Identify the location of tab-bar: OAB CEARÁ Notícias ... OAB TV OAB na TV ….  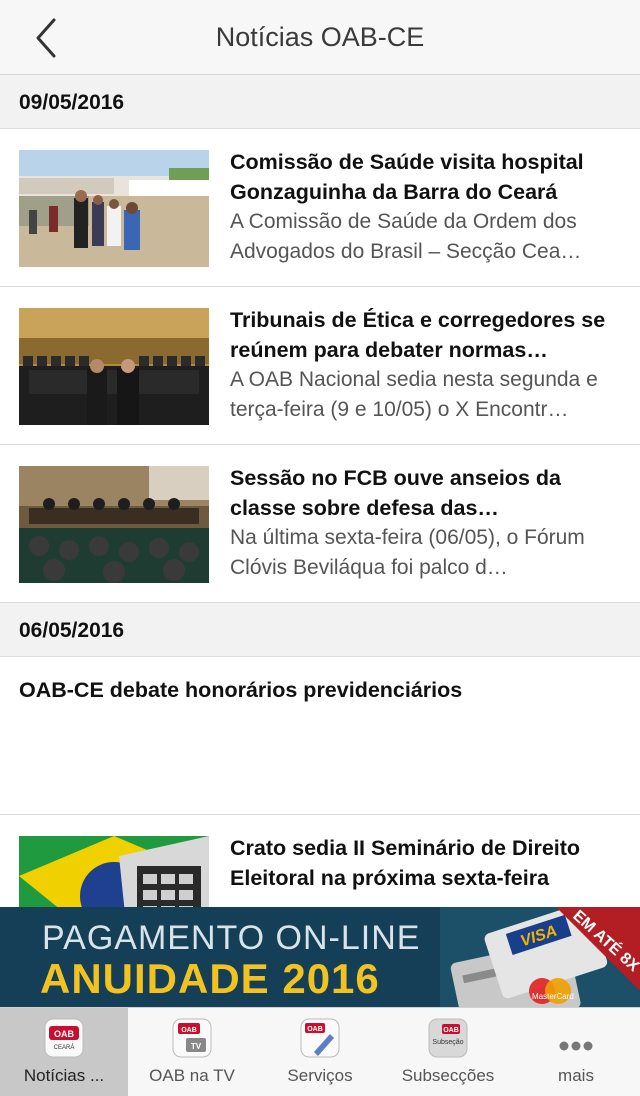
(320, 1051).